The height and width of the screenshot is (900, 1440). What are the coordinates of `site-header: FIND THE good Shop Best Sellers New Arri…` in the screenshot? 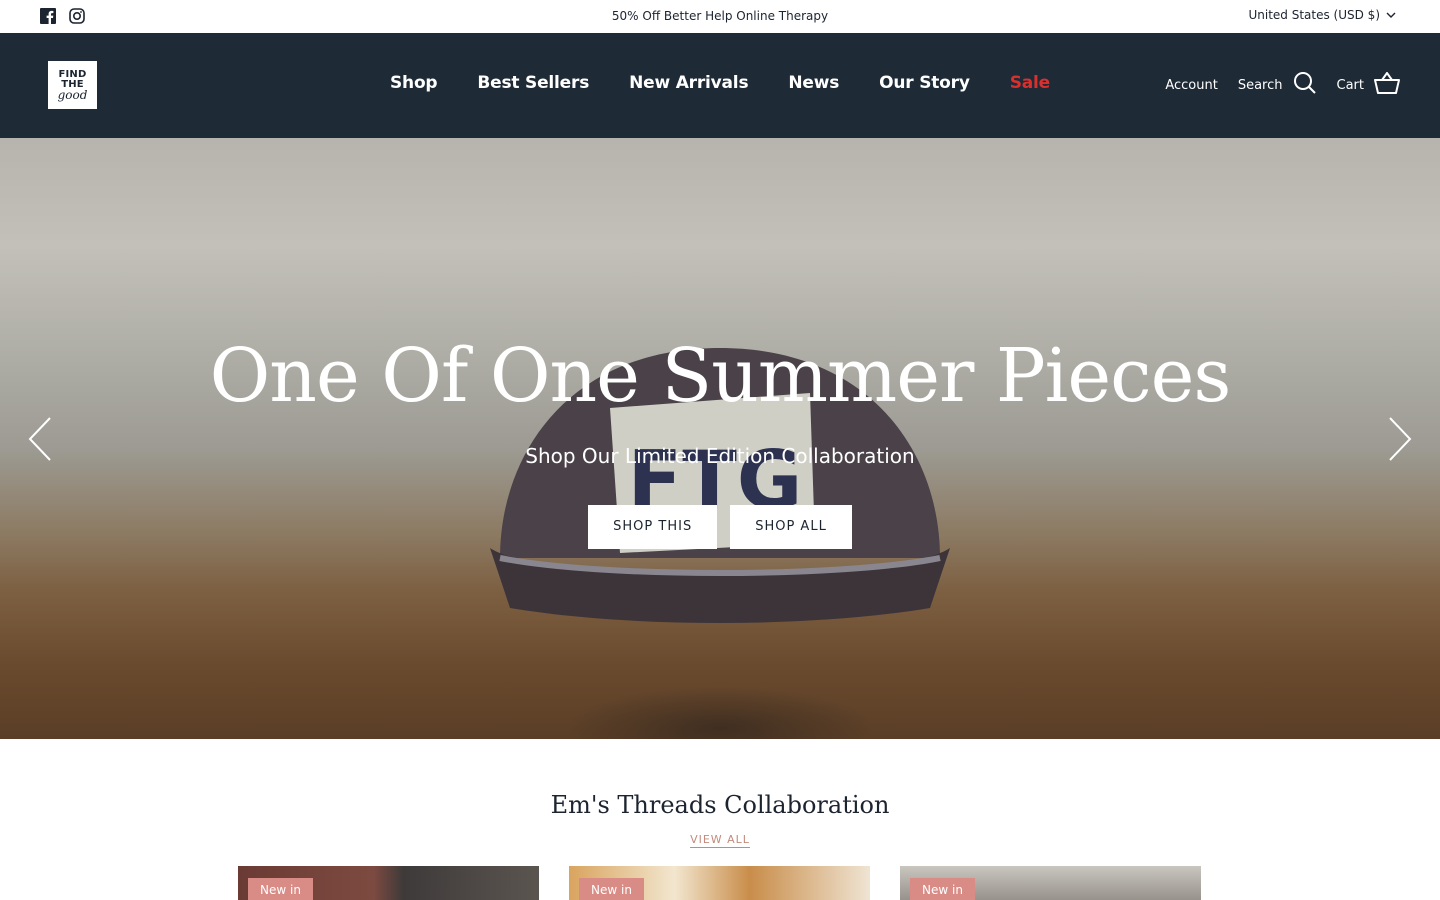 It's located at (720, 85).